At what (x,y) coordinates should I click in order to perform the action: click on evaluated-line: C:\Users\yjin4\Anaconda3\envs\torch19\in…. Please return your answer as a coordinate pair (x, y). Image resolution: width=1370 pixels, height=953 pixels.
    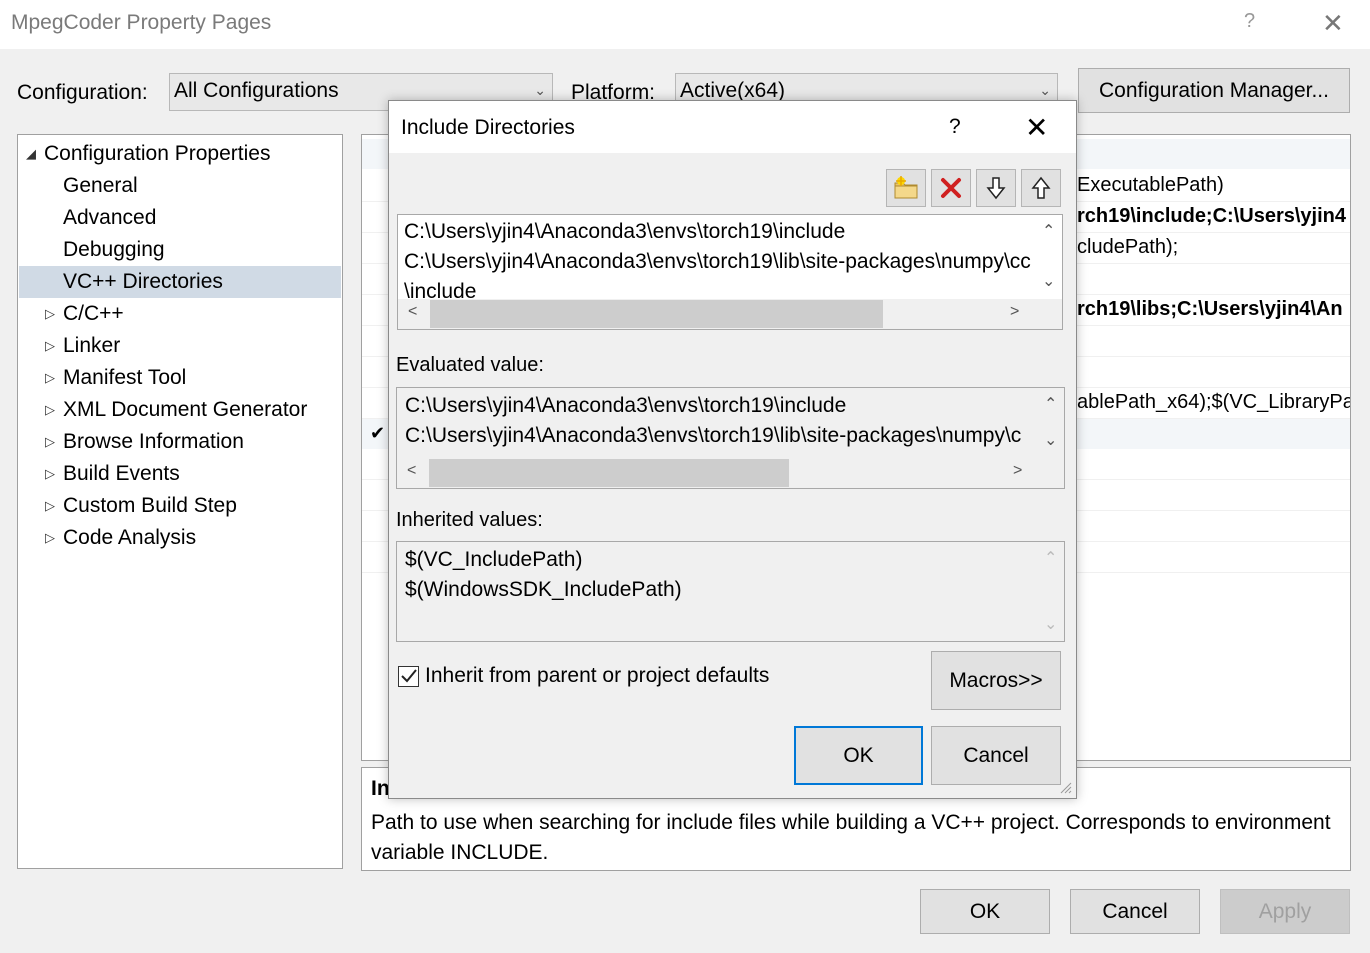
    Looking at the image, I should click on (626, 405).